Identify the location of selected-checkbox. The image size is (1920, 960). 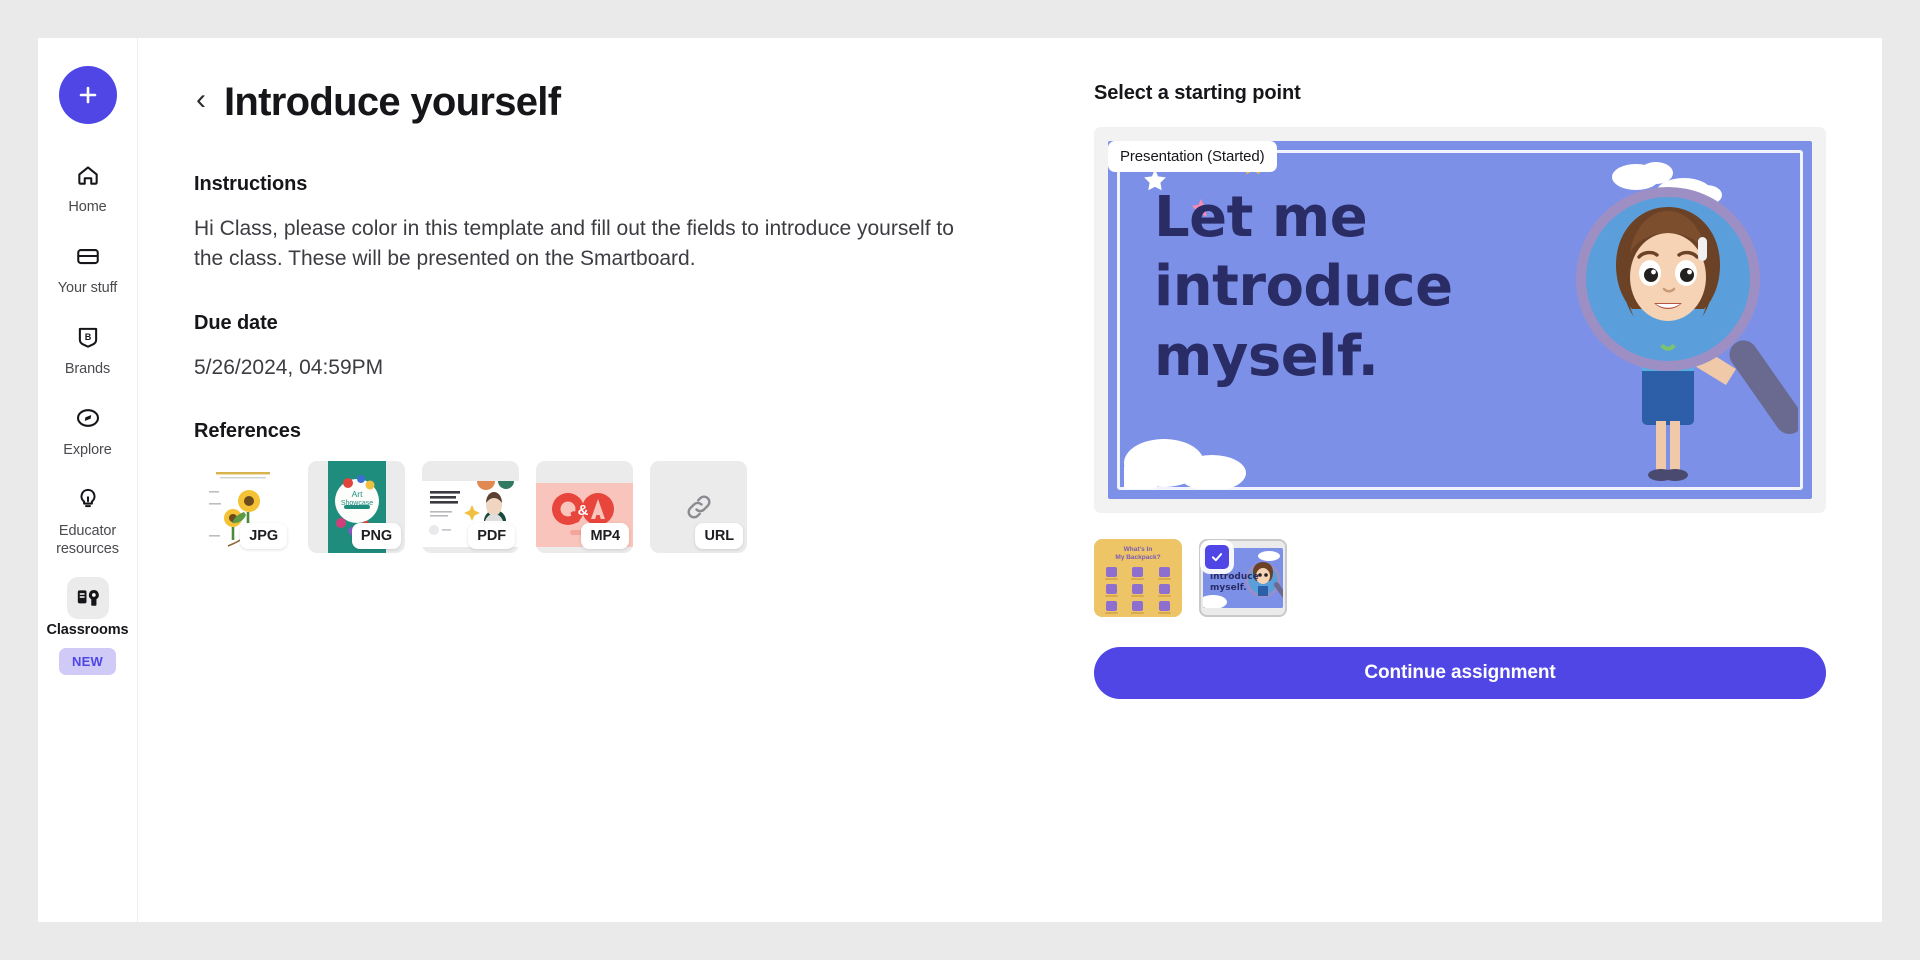
(1217, 557).